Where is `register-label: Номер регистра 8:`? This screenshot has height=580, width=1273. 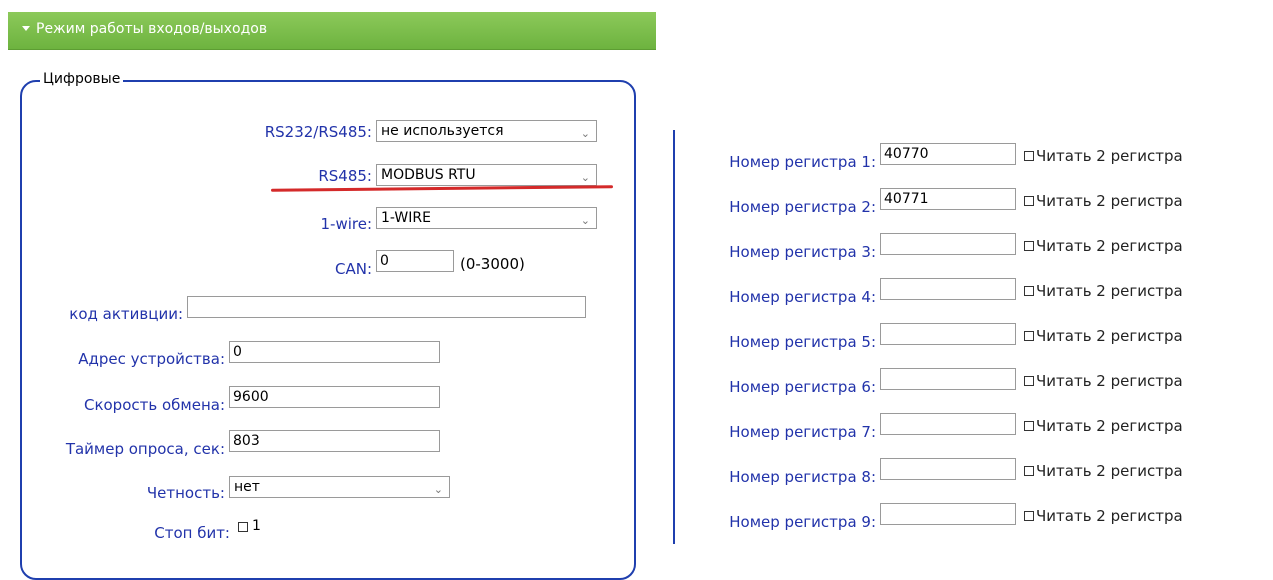 register-label: Номер регистра 8: is located at coordinates (802, 477).